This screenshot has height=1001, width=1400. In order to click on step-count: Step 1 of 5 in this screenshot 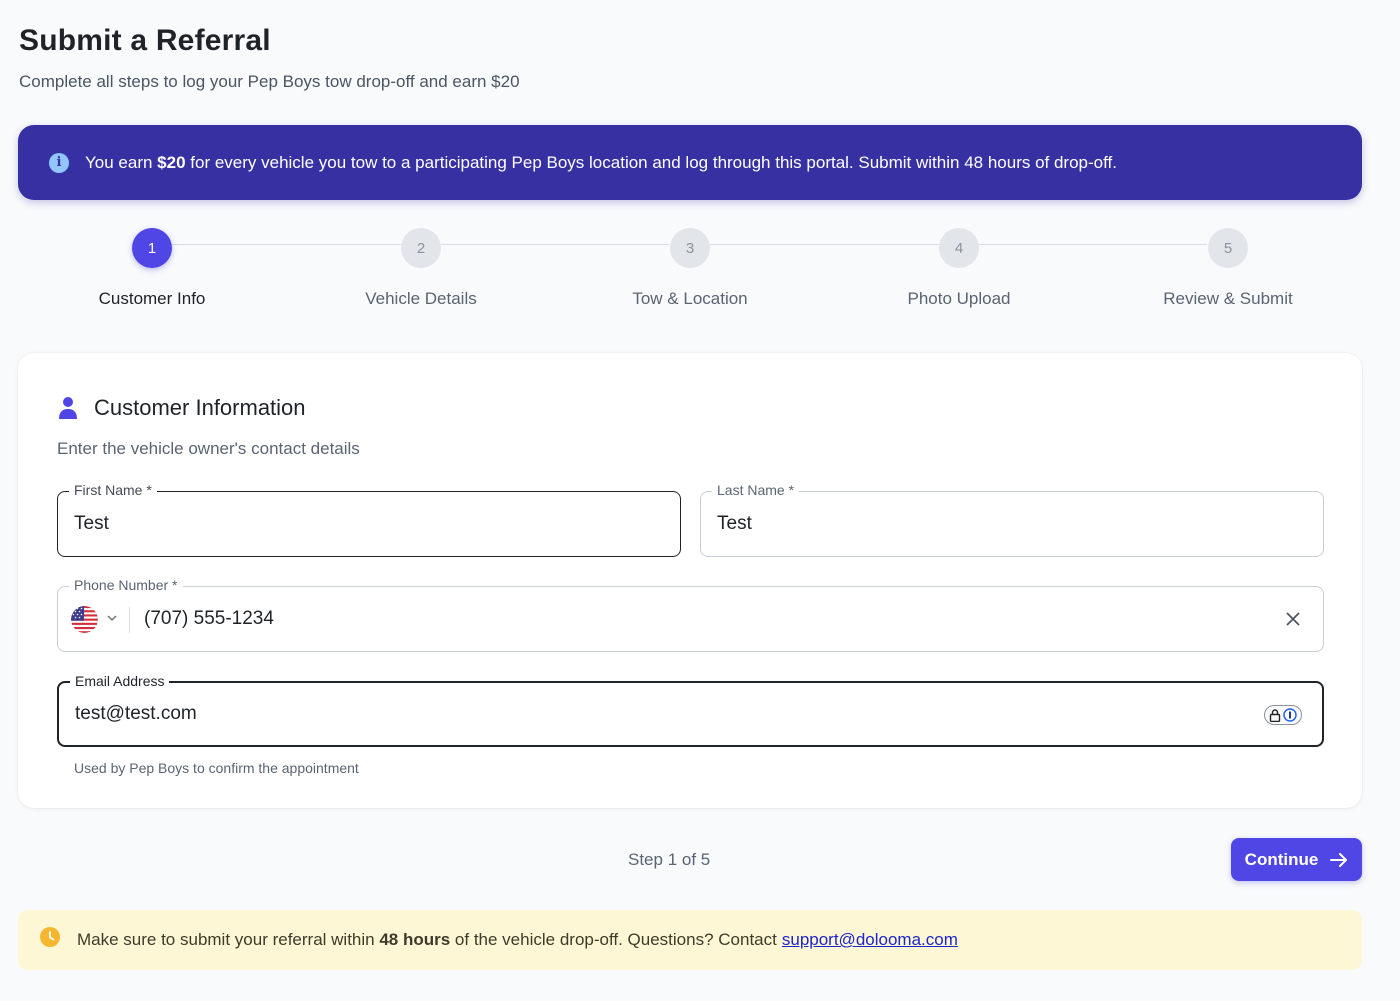, I will do `click(669, 859)`.